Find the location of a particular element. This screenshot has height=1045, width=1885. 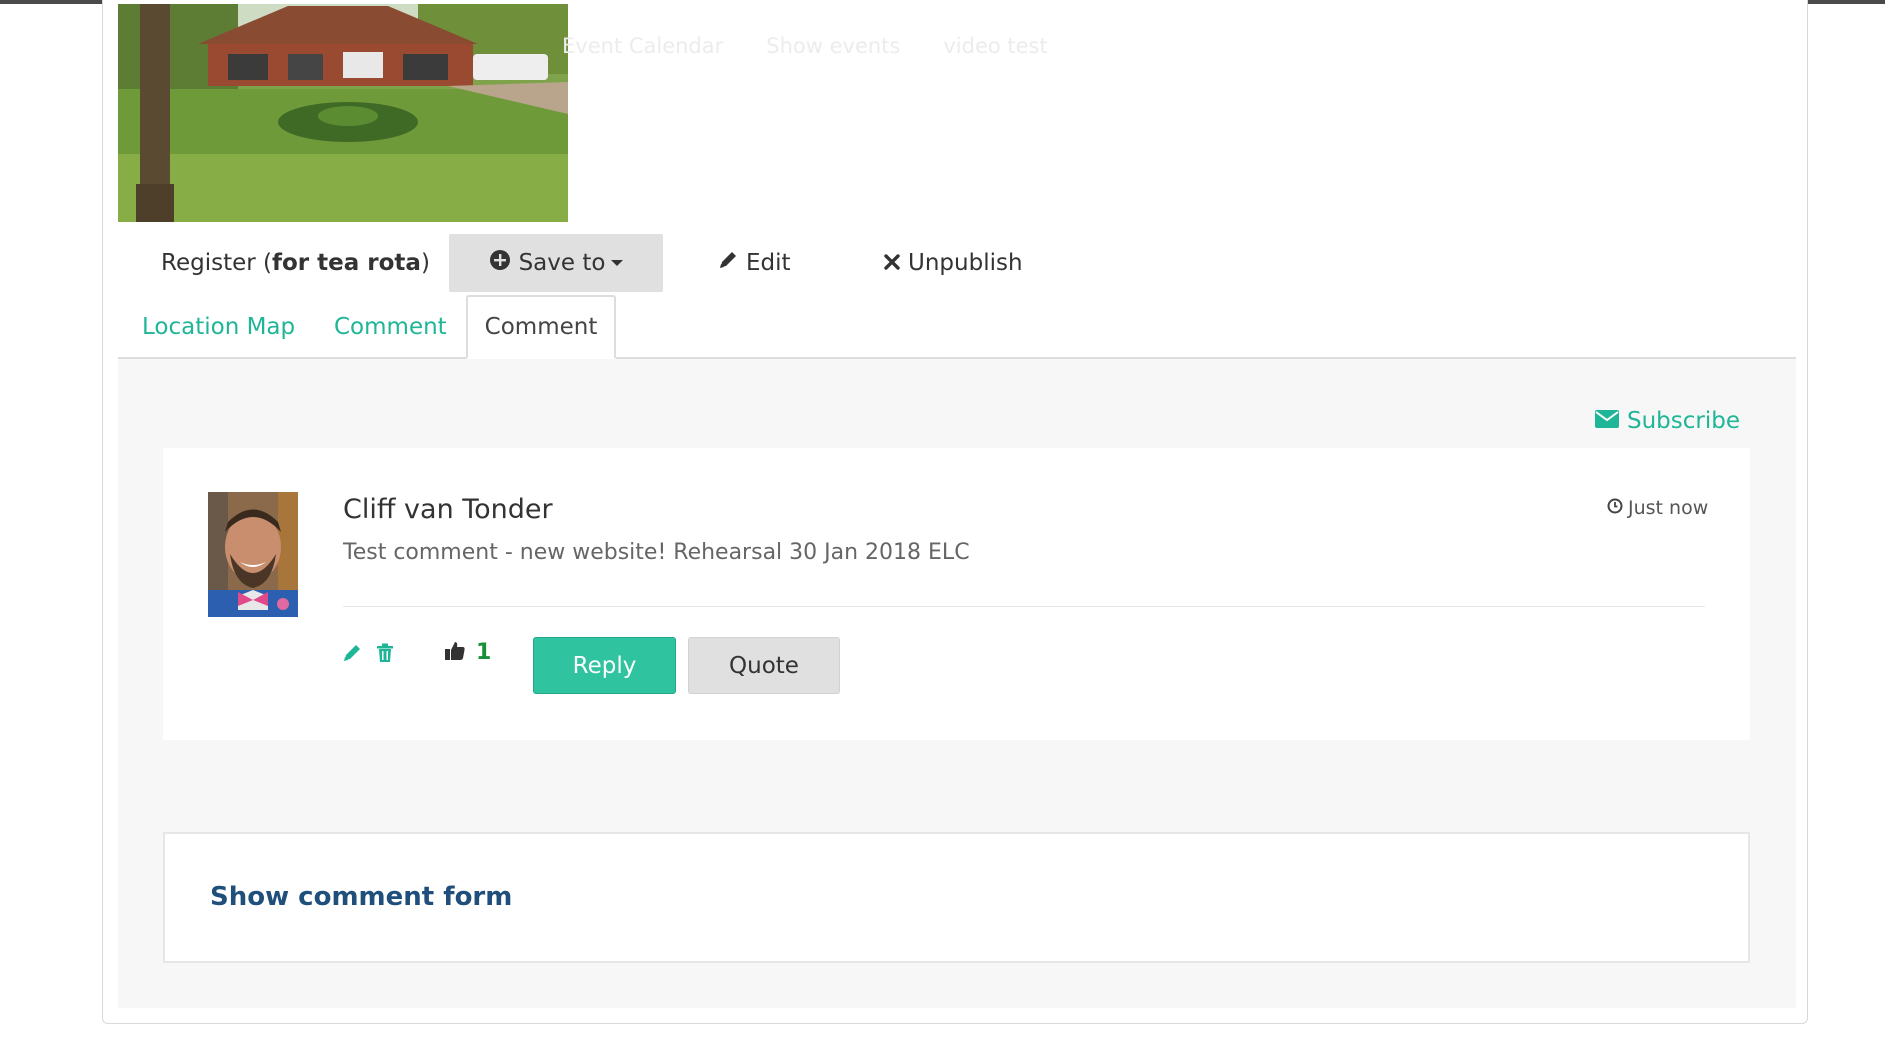

tab-comment-active: Comment is located at coordinates (541, 327).